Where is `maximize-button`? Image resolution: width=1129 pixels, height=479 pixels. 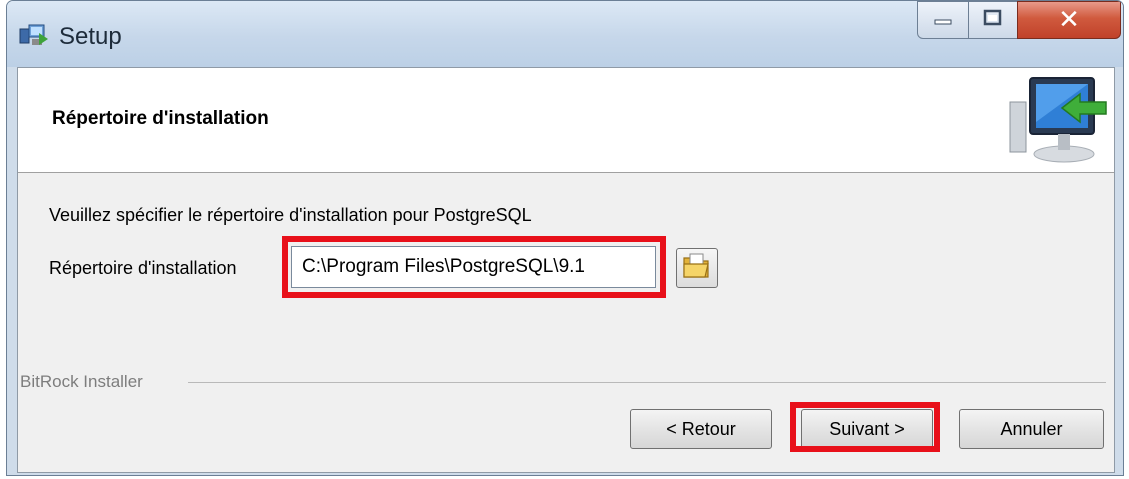 maximize-button is located at coordinates (993, 20).